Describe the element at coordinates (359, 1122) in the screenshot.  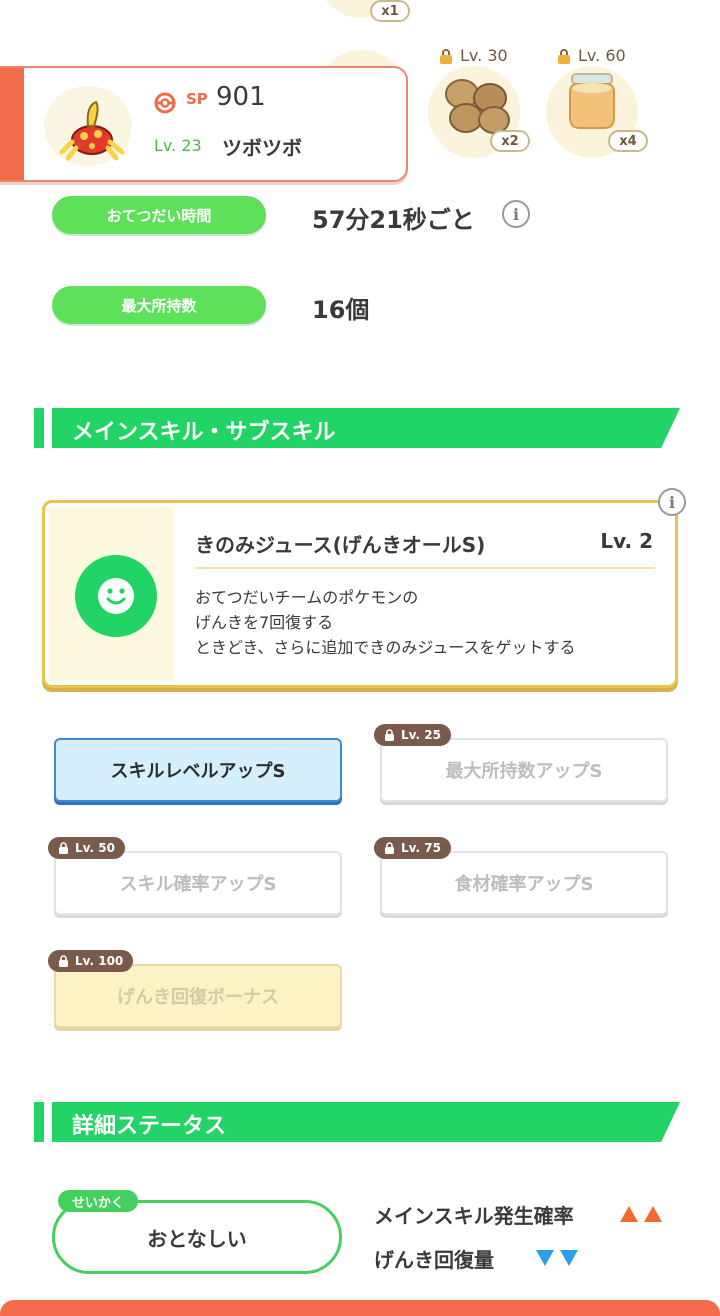
I see `details-section-header: 詳細ステータス` at that location.